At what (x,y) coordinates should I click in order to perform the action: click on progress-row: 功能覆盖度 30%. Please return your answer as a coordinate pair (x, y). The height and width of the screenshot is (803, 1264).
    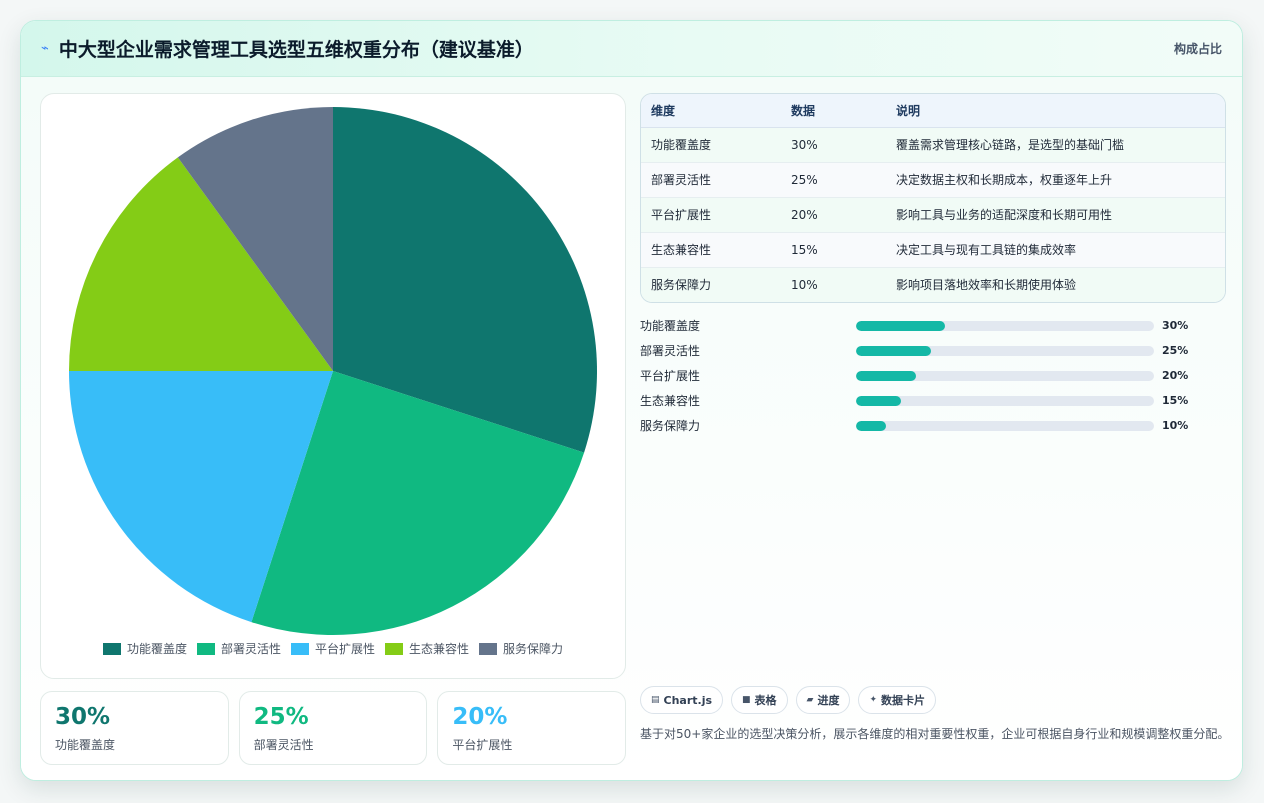
    Looking at the image, I should click on (933, 325).